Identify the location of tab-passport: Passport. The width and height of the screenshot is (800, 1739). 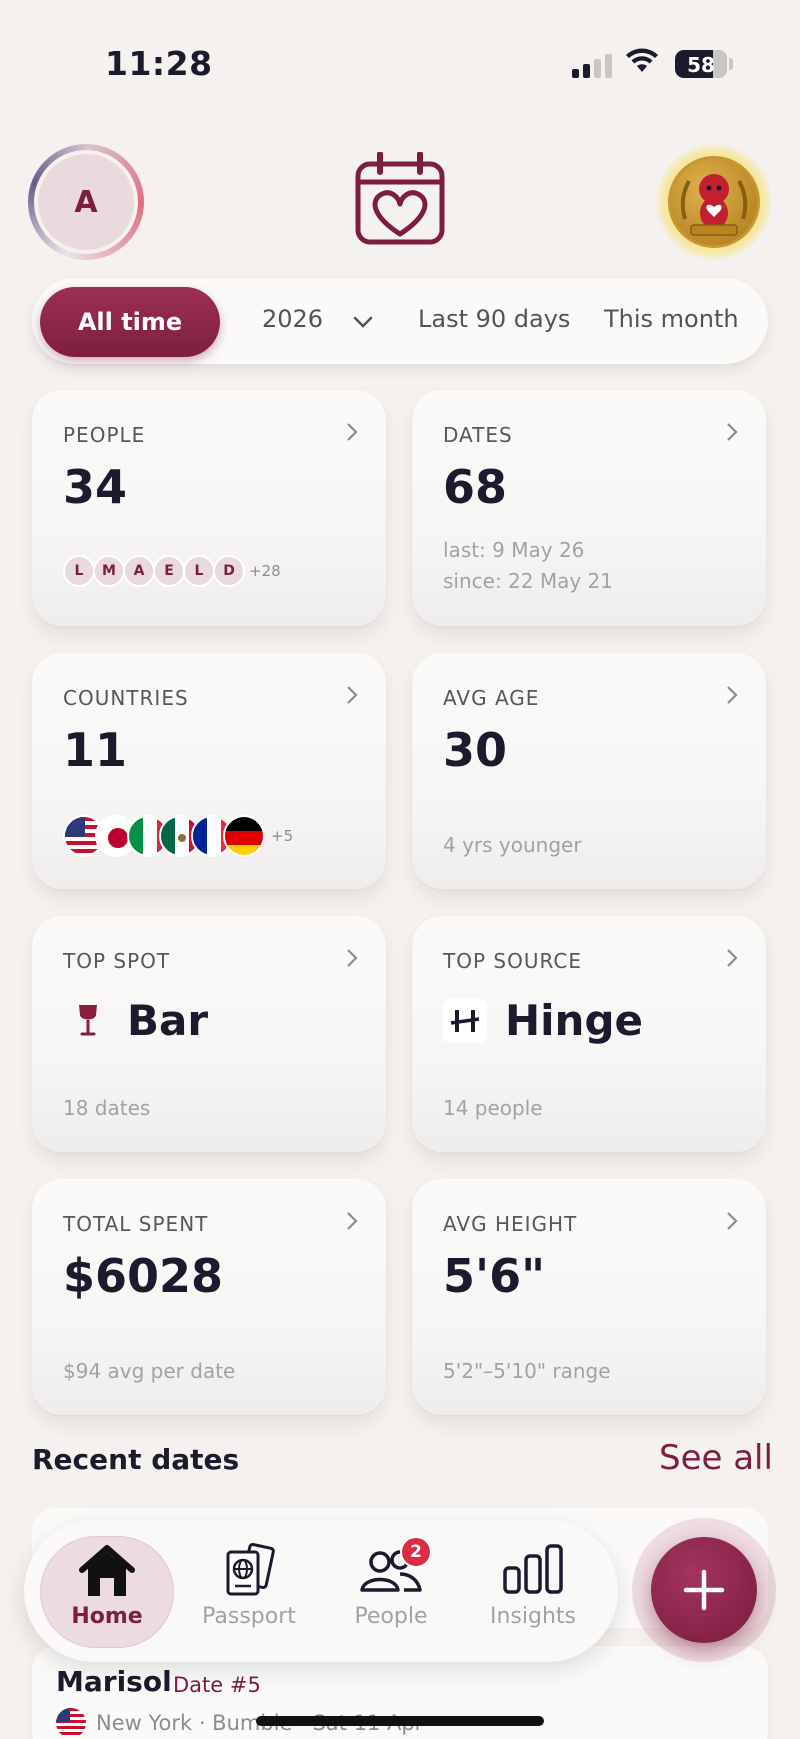
(249, 1592).